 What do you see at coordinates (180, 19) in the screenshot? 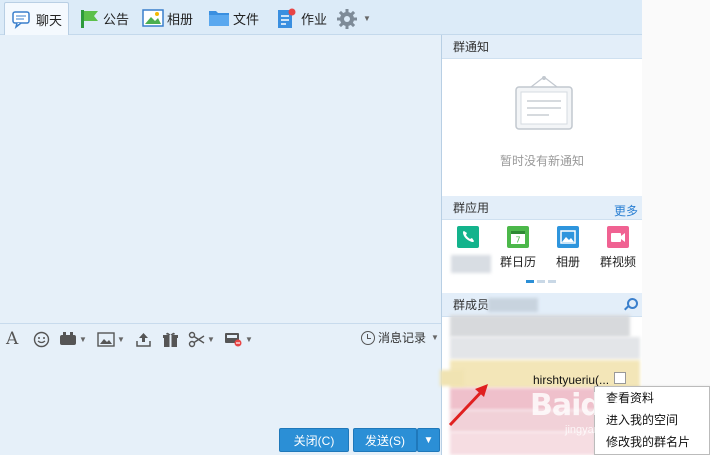
I see `tab-album-label: 相册` at bounding box center [180, 19].